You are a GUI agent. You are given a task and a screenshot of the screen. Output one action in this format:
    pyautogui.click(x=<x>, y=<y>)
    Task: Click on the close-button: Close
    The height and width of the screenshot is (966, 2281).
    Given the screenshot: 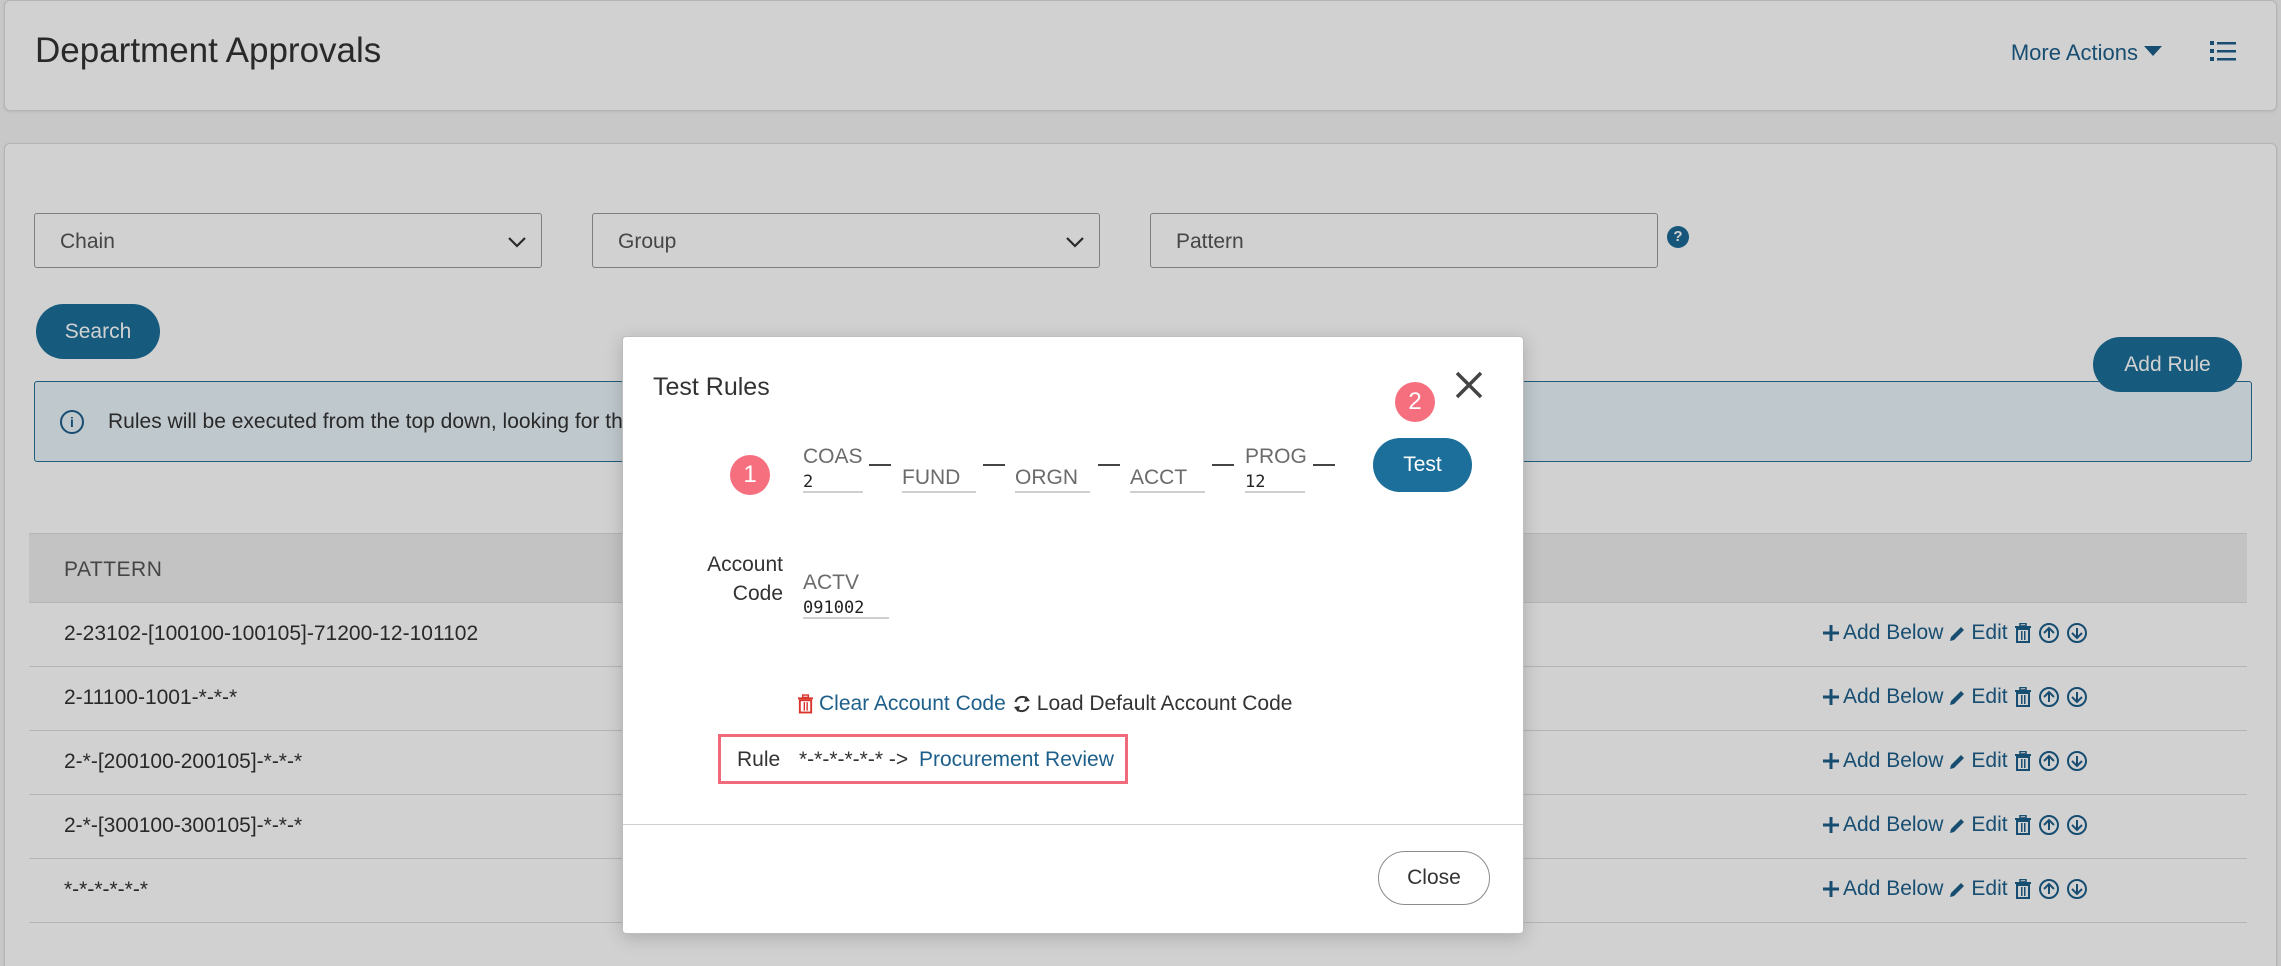 What is the action you would take?
    pyautogui.click(x=1434, y=878)
    